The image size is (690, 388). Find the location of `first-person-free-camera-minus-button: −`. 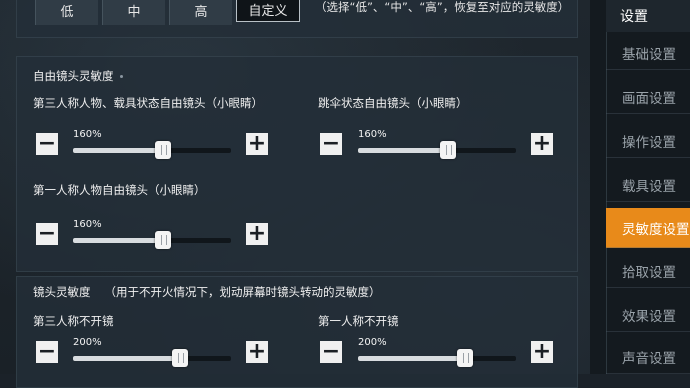

first-person-free-camera-minus-button: − is located at coordinates (47, 234).